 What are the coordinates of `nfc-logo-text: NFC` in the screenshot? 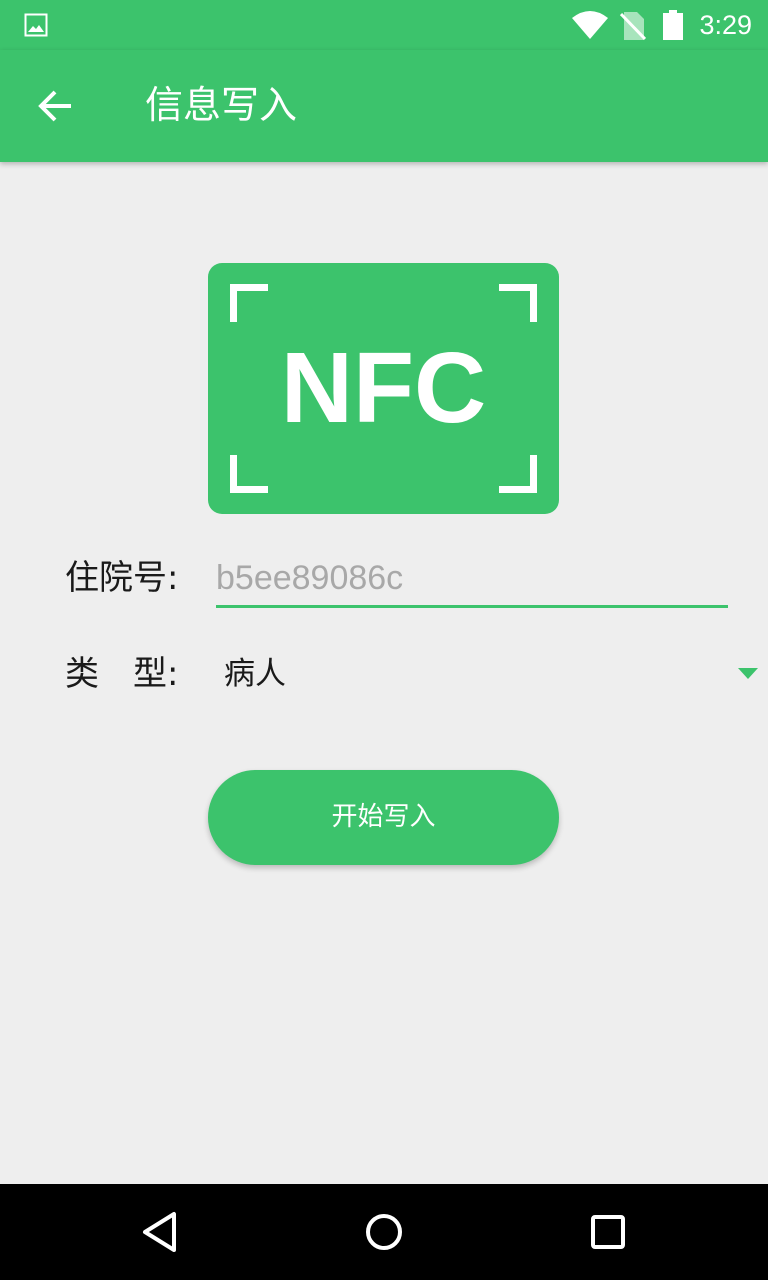 It's located at (383, 388).